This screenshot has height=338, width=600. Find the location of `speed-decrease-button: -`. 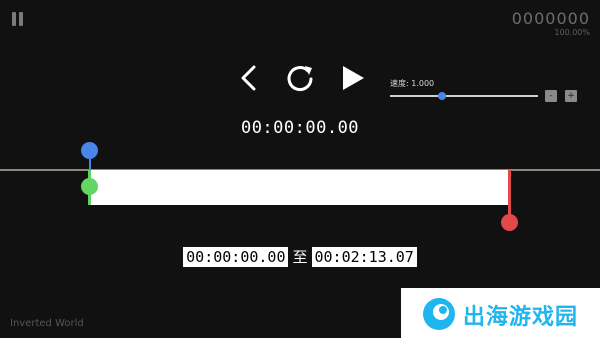

speed-decrease-button: - is located at coordinates (551, 96).